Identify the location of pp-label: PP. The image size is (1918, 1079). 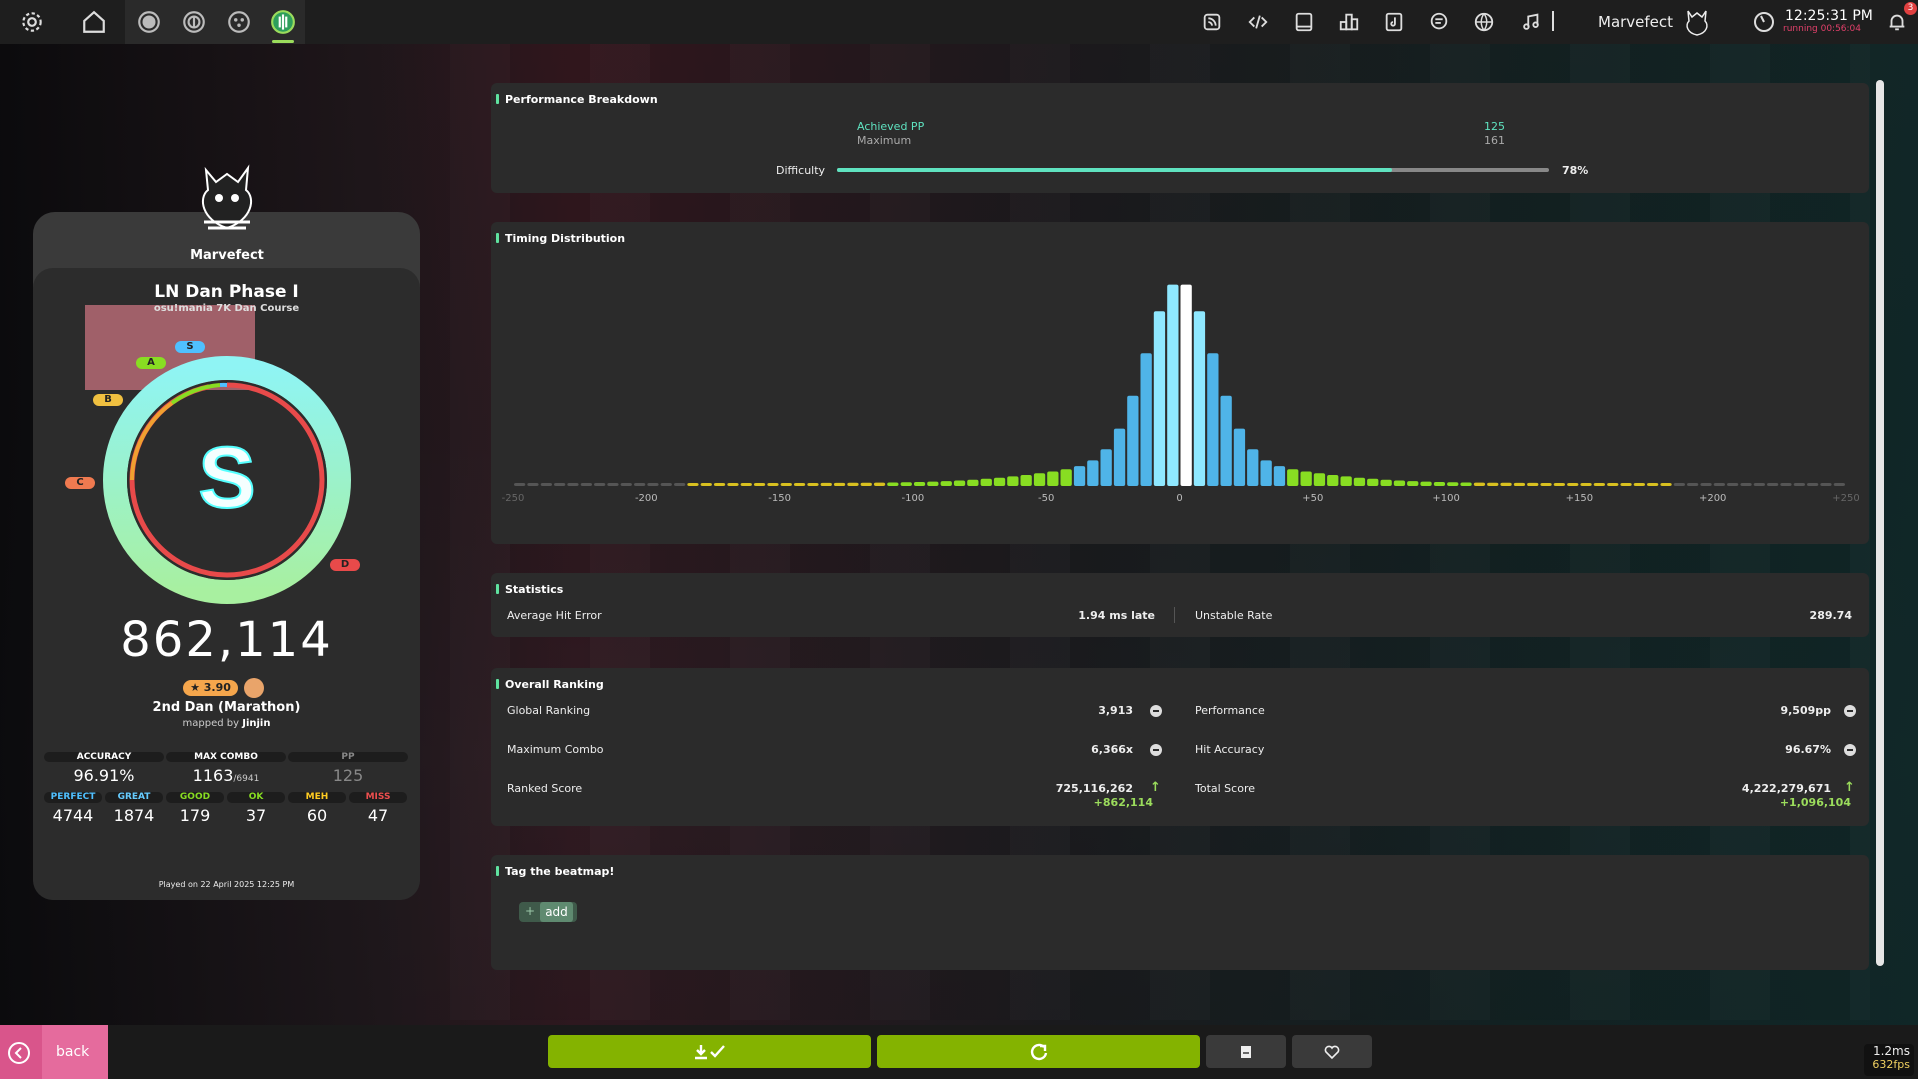
(348, 757).